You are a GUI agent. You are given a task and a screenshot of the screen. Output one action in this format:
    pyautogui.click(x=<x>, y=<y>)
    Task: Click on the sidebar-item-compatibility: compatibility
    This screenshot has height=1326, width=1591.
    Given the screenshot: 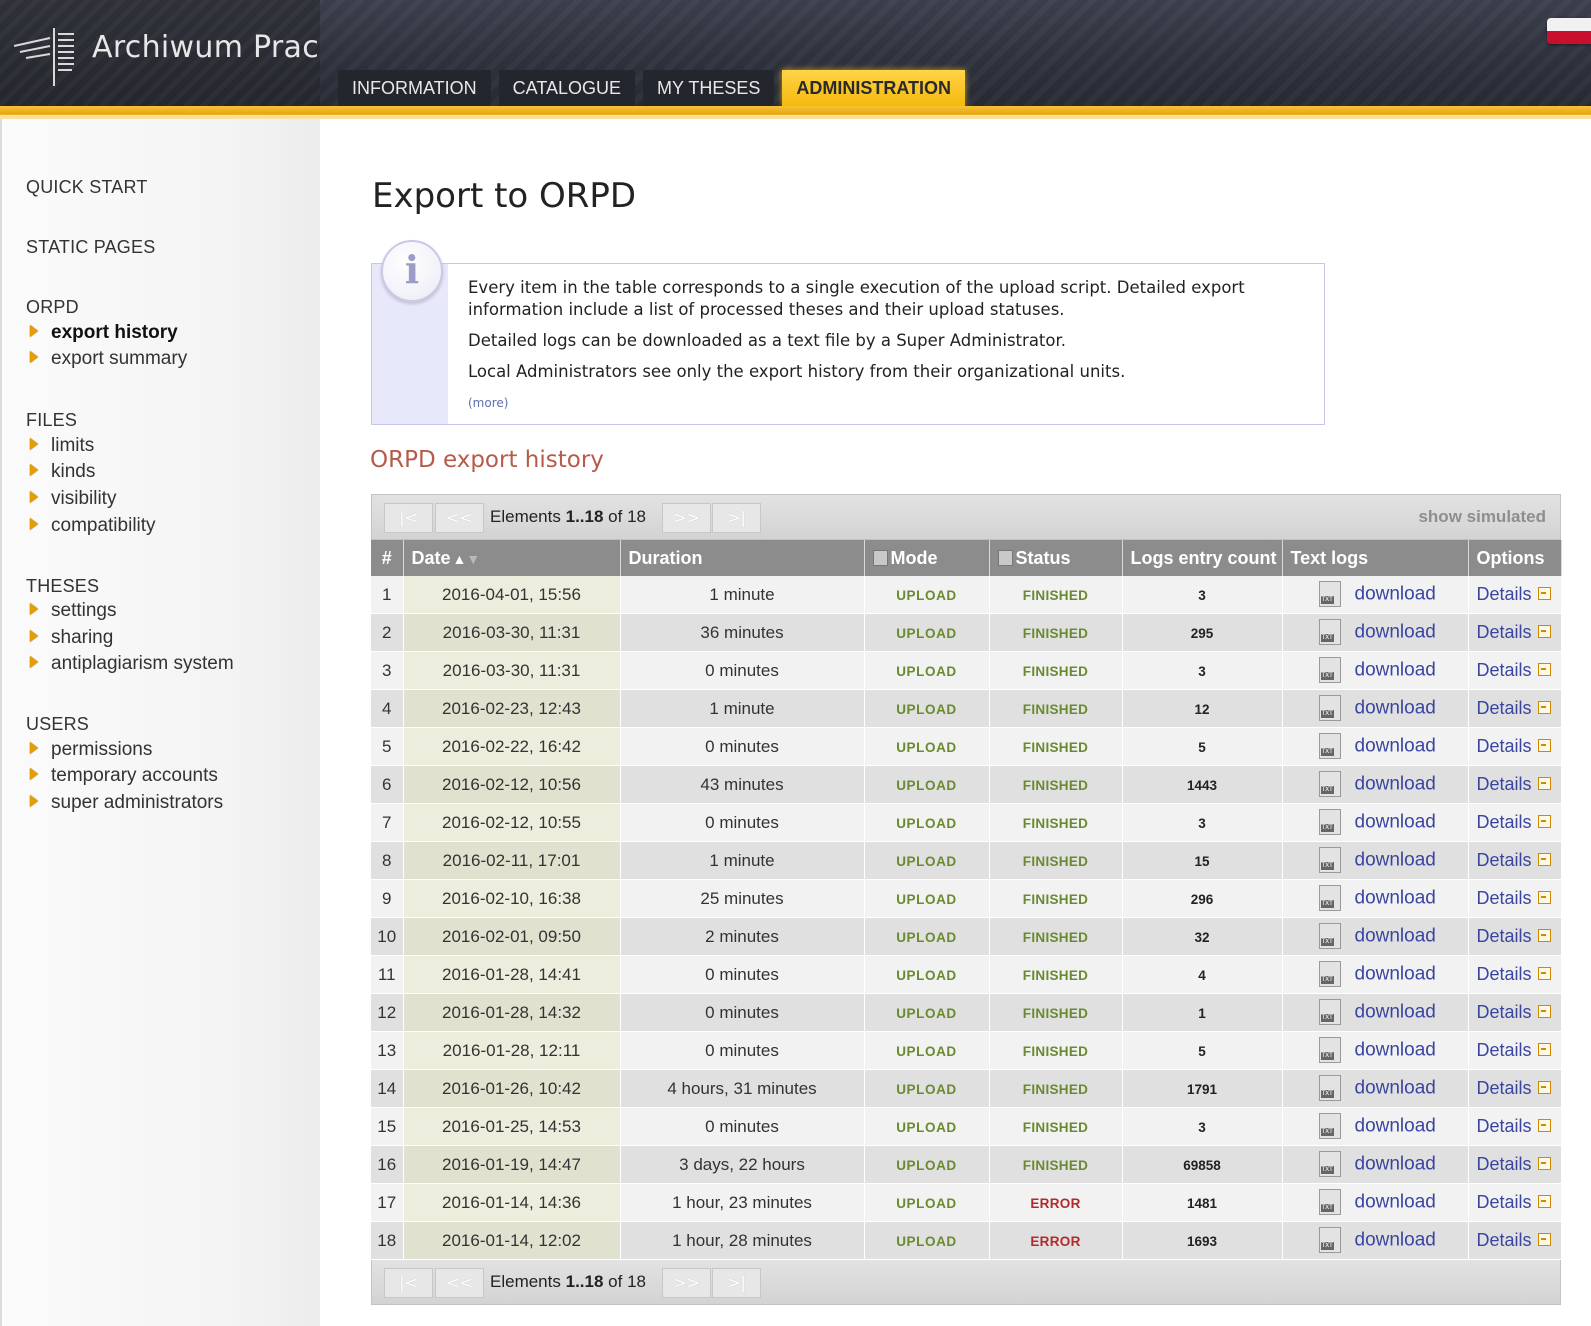 What is the action you would take?
    pyautogui.click(x=93, y=526)
    